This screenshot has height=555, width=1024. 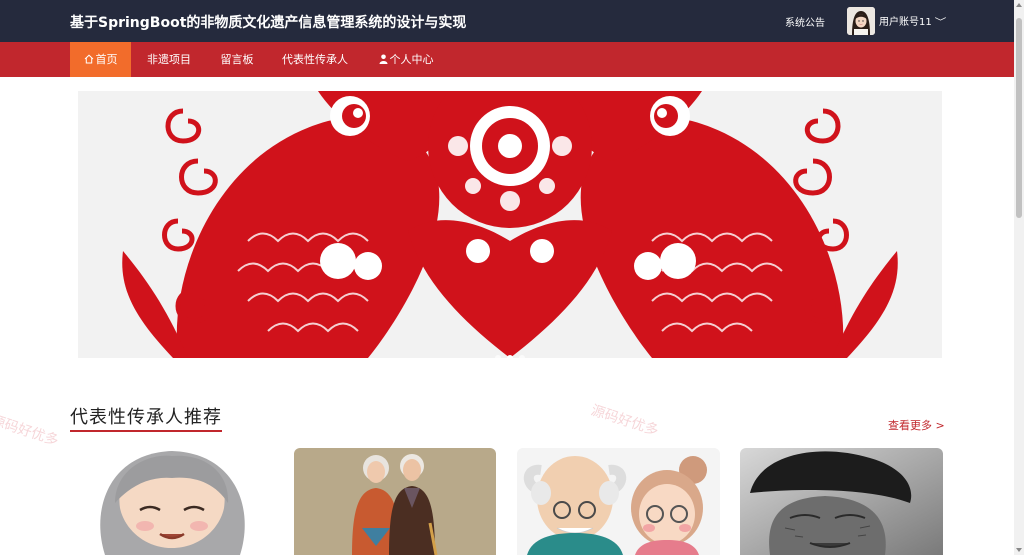 I want to click on user-avatar, so click(x=861, y=21).